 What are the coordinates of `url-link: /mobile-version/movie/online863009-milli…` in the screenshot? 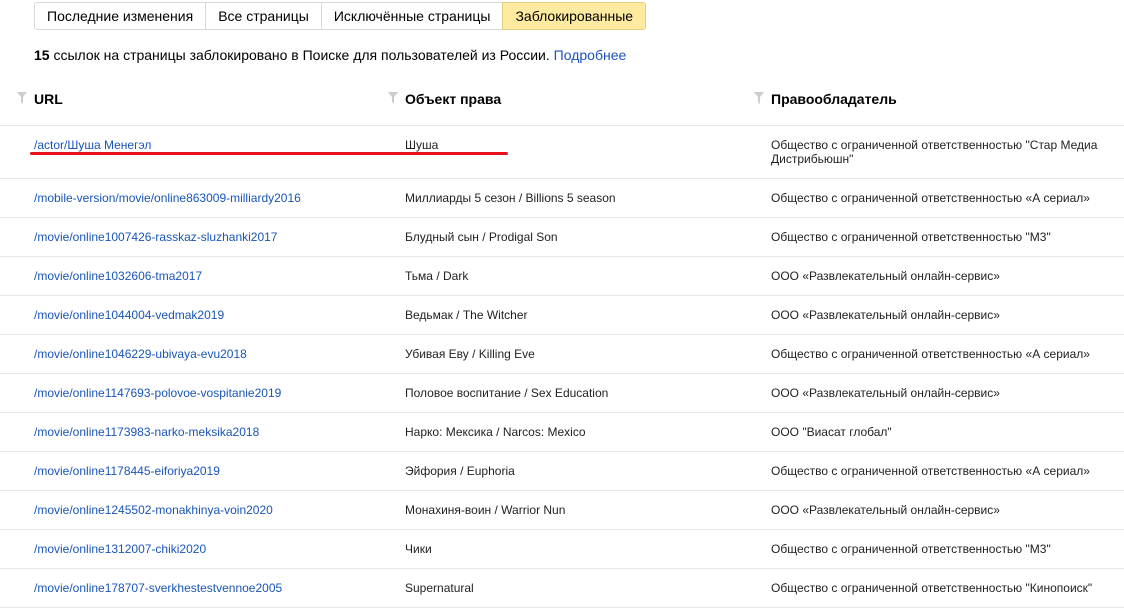 It's located at (167, 198).